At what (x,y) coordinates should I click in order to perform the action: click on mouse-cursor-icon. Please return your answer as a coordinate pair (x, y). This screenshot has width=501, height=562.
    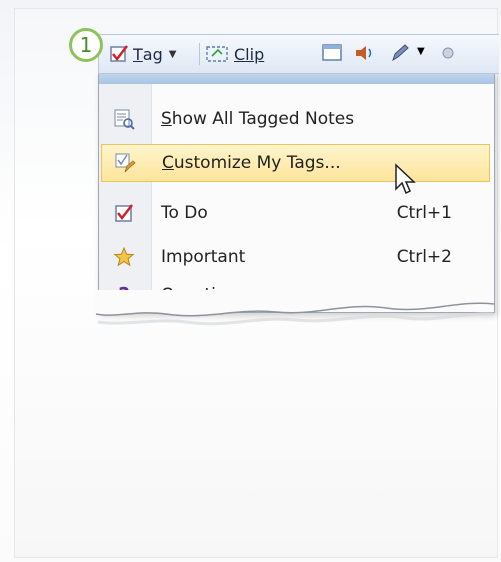
    Looking at the image, I should click on (405, 179).